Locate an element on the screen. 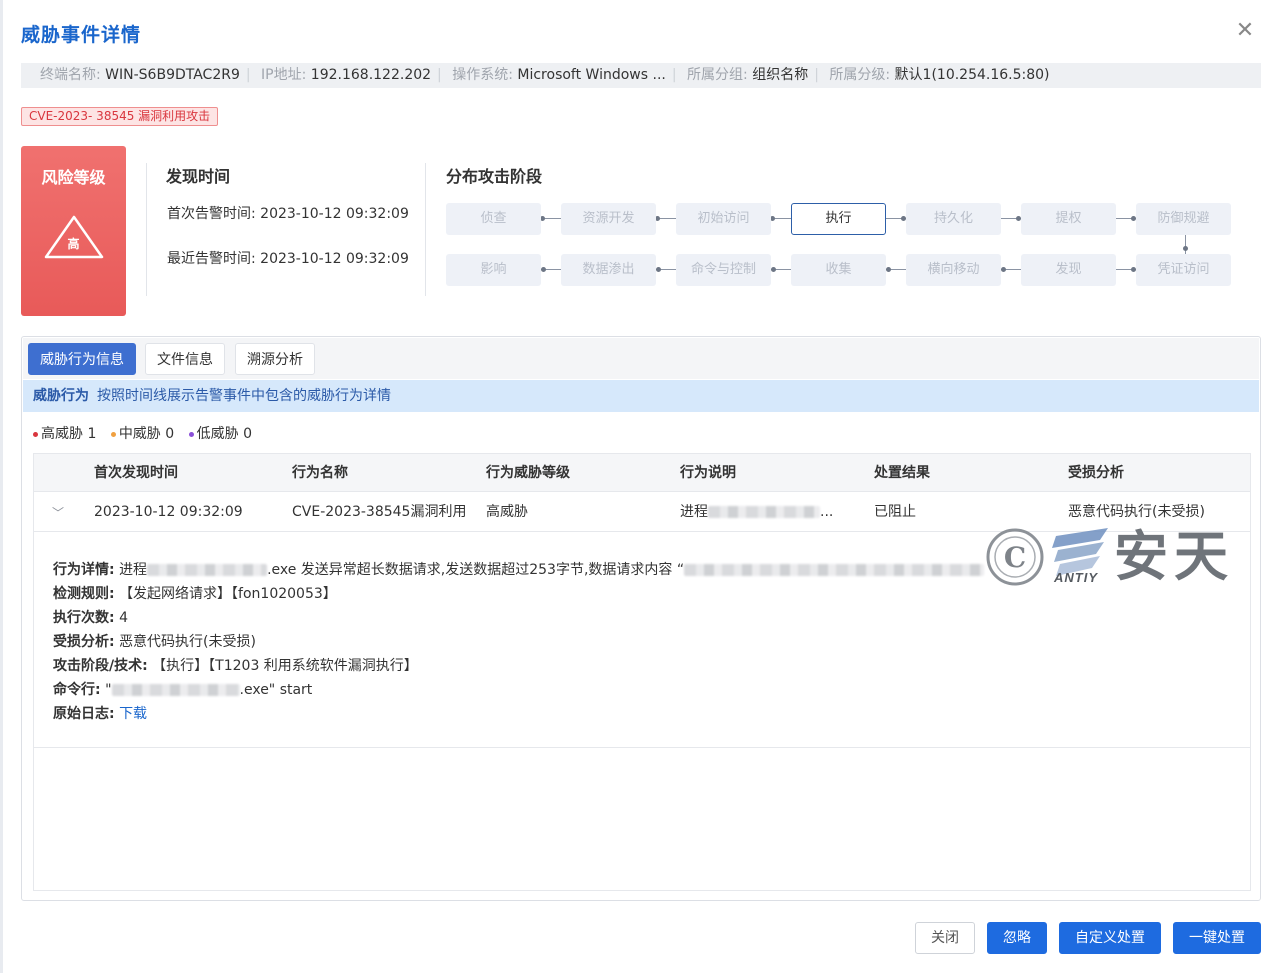  detail-damage: 受损分析: 恶意代码执行(未受损) is located at coordinates (154, 642).